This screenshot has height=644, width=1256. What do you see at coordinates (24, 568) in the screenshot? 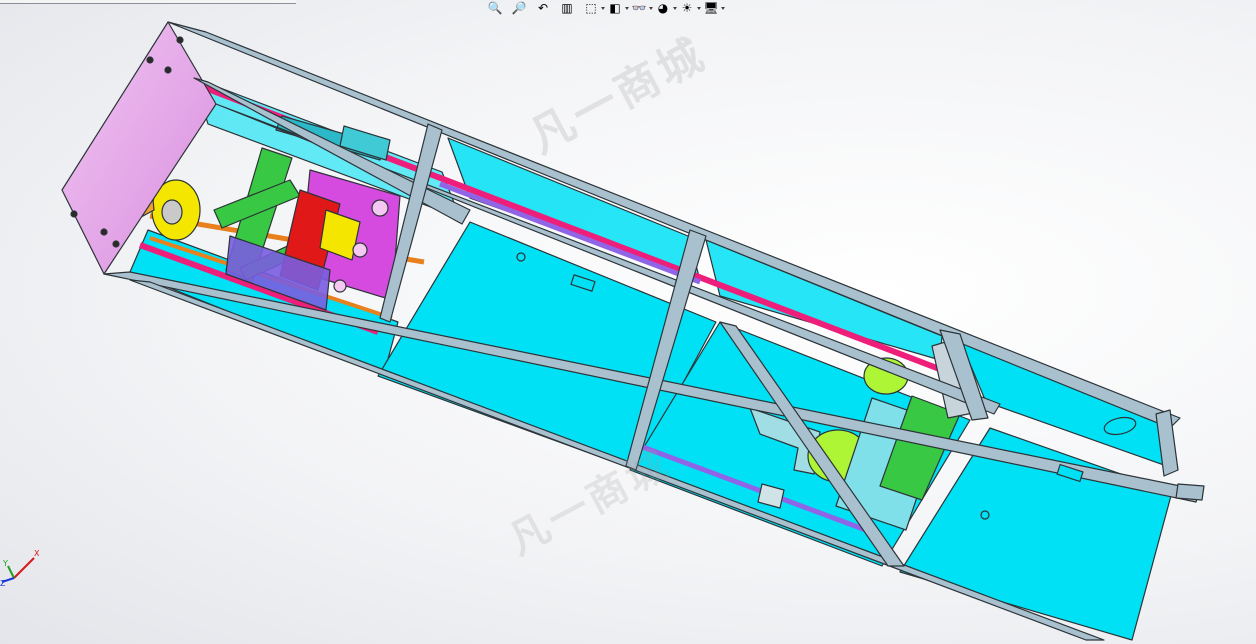
I see `triad-x-axis` at bounding box center [24, 568].